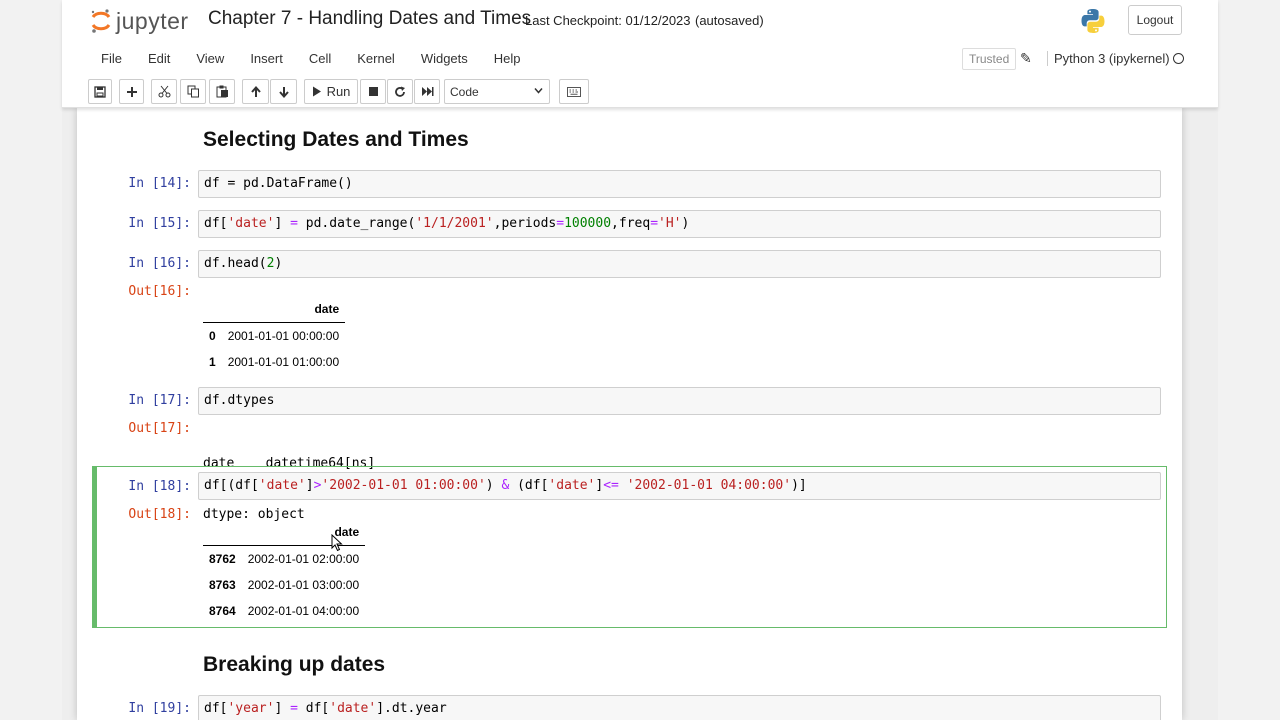 The height and width of the screenshot is (720, 1280). I want to click on menu-view: View, so click(210, 59).